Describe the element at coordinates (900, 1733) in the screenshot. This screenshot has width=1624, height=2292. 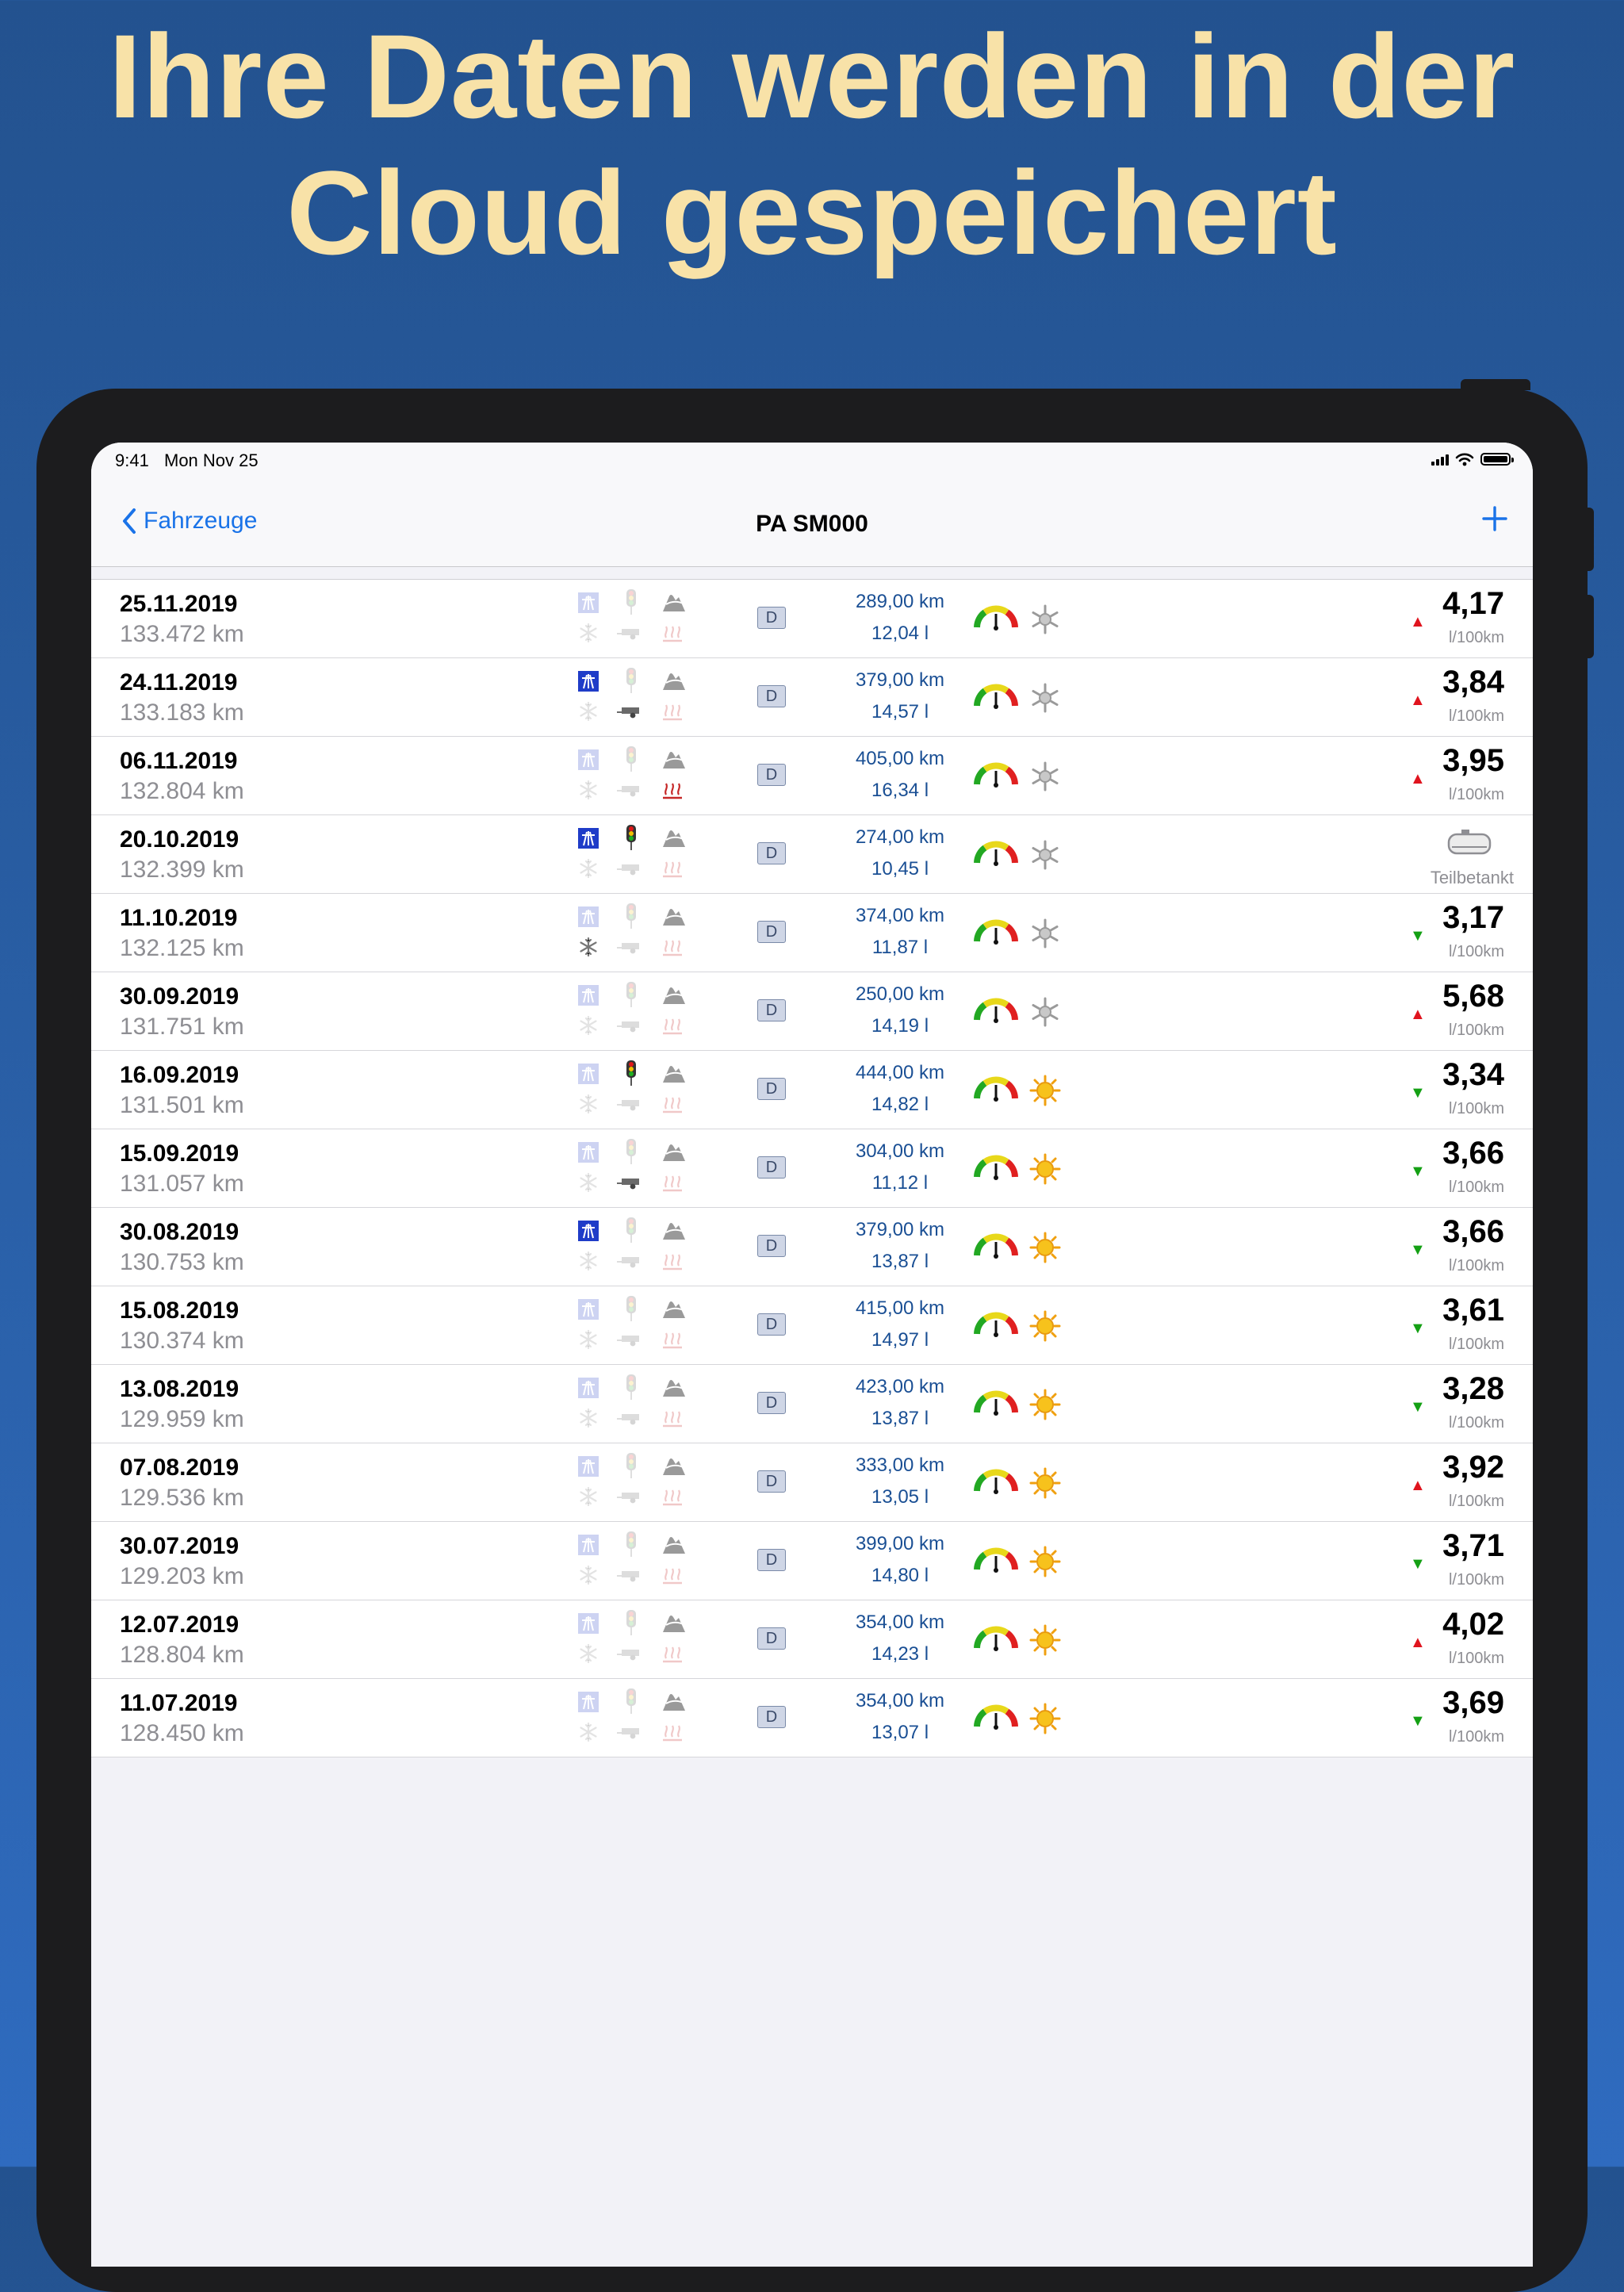
I see `entry-volume: 13,07 l` at that location.